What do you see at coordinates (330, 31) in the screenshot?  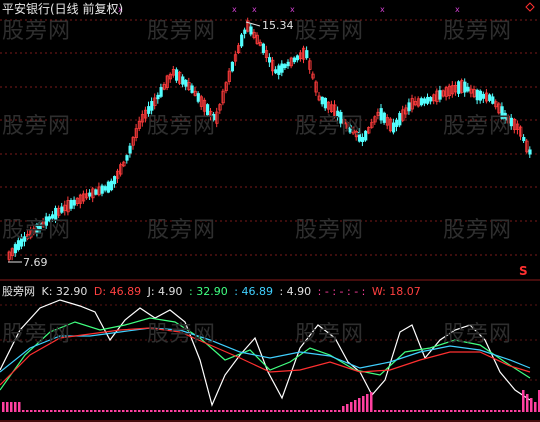 I see `watermark-2: 股旁网` at bounding box center [330, 31].